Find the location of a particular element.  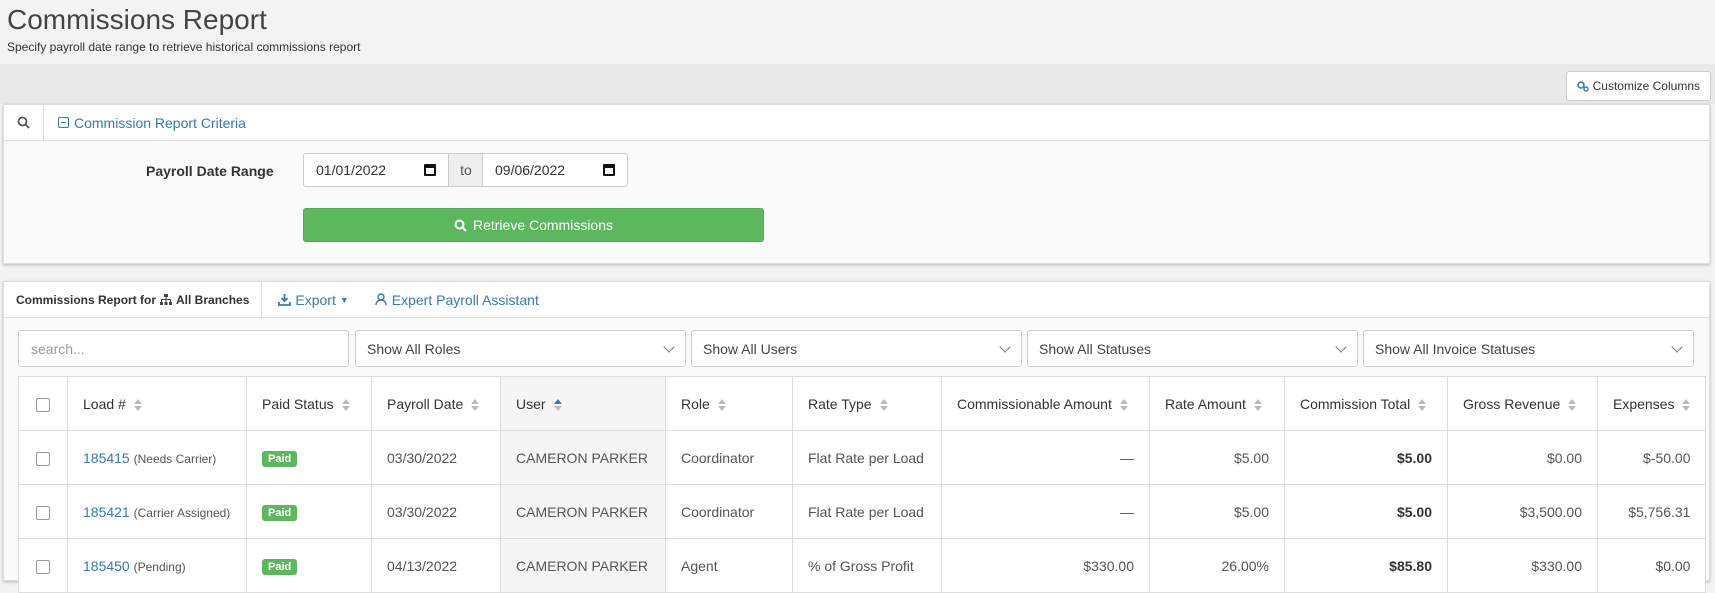

column-header-rate-amount: Rate Amount is located at coordinates (1217, 403).